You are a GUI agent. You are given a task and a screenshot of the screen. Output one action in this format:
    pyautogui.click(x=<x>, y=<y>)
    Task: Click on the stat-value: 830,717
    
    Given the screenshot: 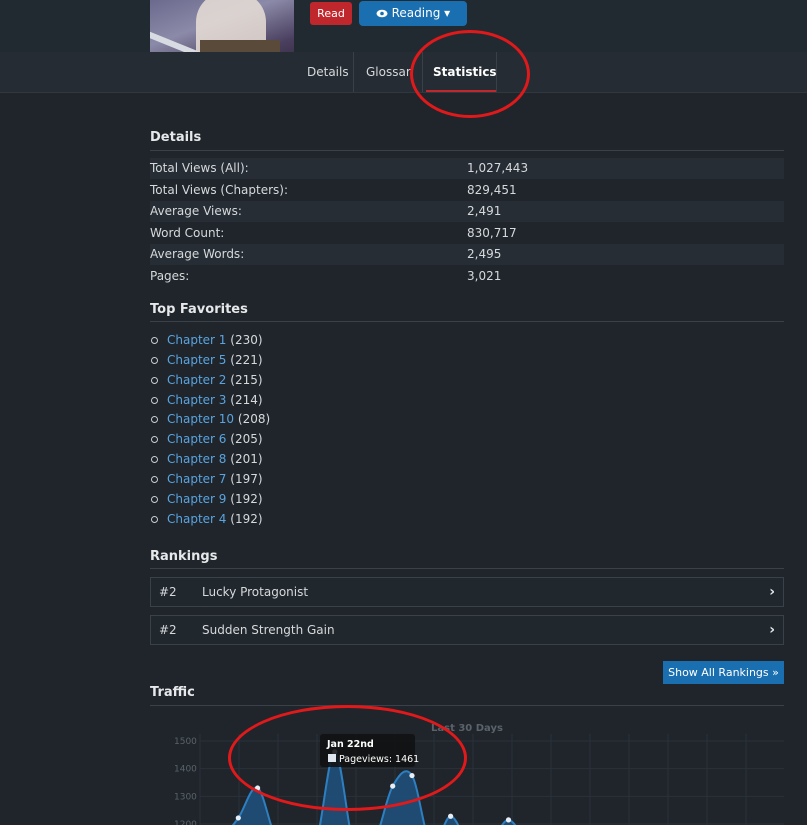 What is the action you would take?
    pyautogui.click(x=492, y=233)
    